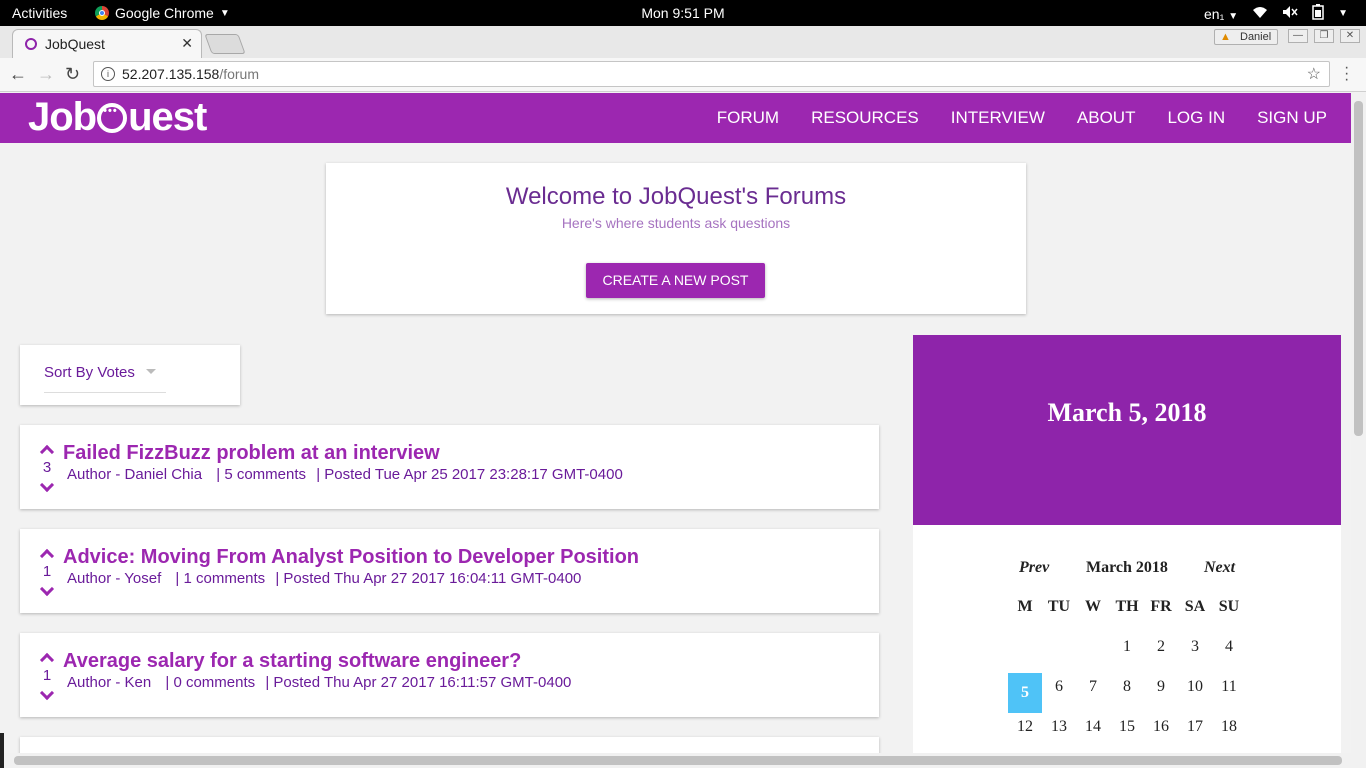 The width and height of the screenshot is (1366, 768). I want to click on welcome-title: Welcome to JobQuest's Forums, so click(676, 196).